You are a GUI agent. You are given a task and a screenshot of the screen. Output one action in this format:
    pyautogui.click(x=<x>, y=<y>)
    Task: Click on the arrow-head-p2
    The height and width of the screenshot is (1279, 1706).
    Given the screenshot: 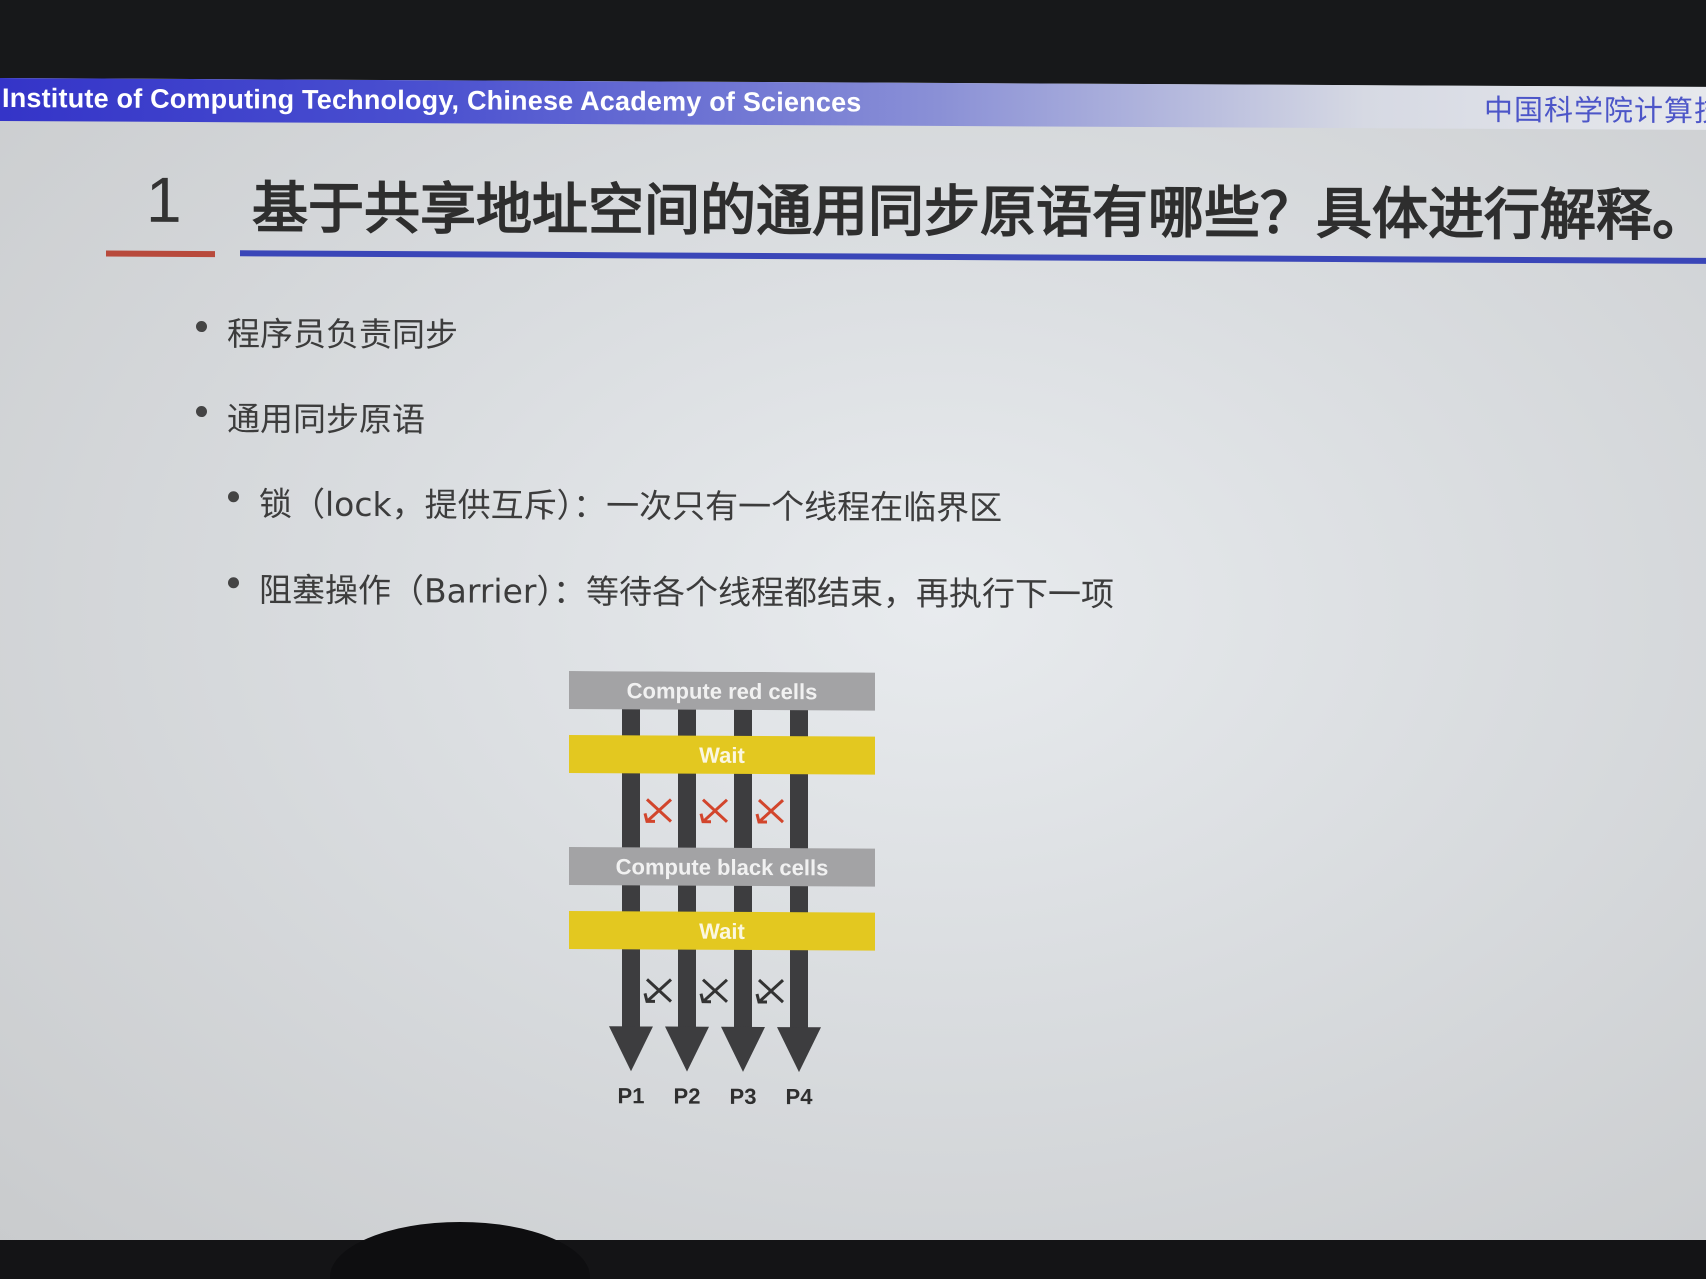 What is the action you would take?
    pyautogui.click(x=687, y=1049)
    